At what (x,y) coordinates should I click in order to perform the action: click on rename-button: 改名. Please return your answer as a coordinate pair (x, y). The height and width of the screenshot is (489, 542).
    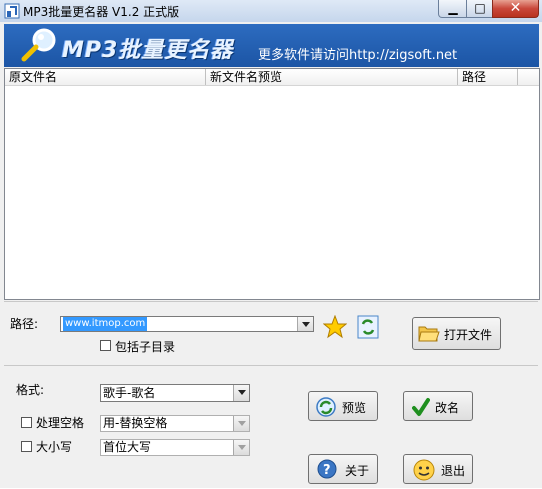
    Looking at the image, I should click on (438, 406).